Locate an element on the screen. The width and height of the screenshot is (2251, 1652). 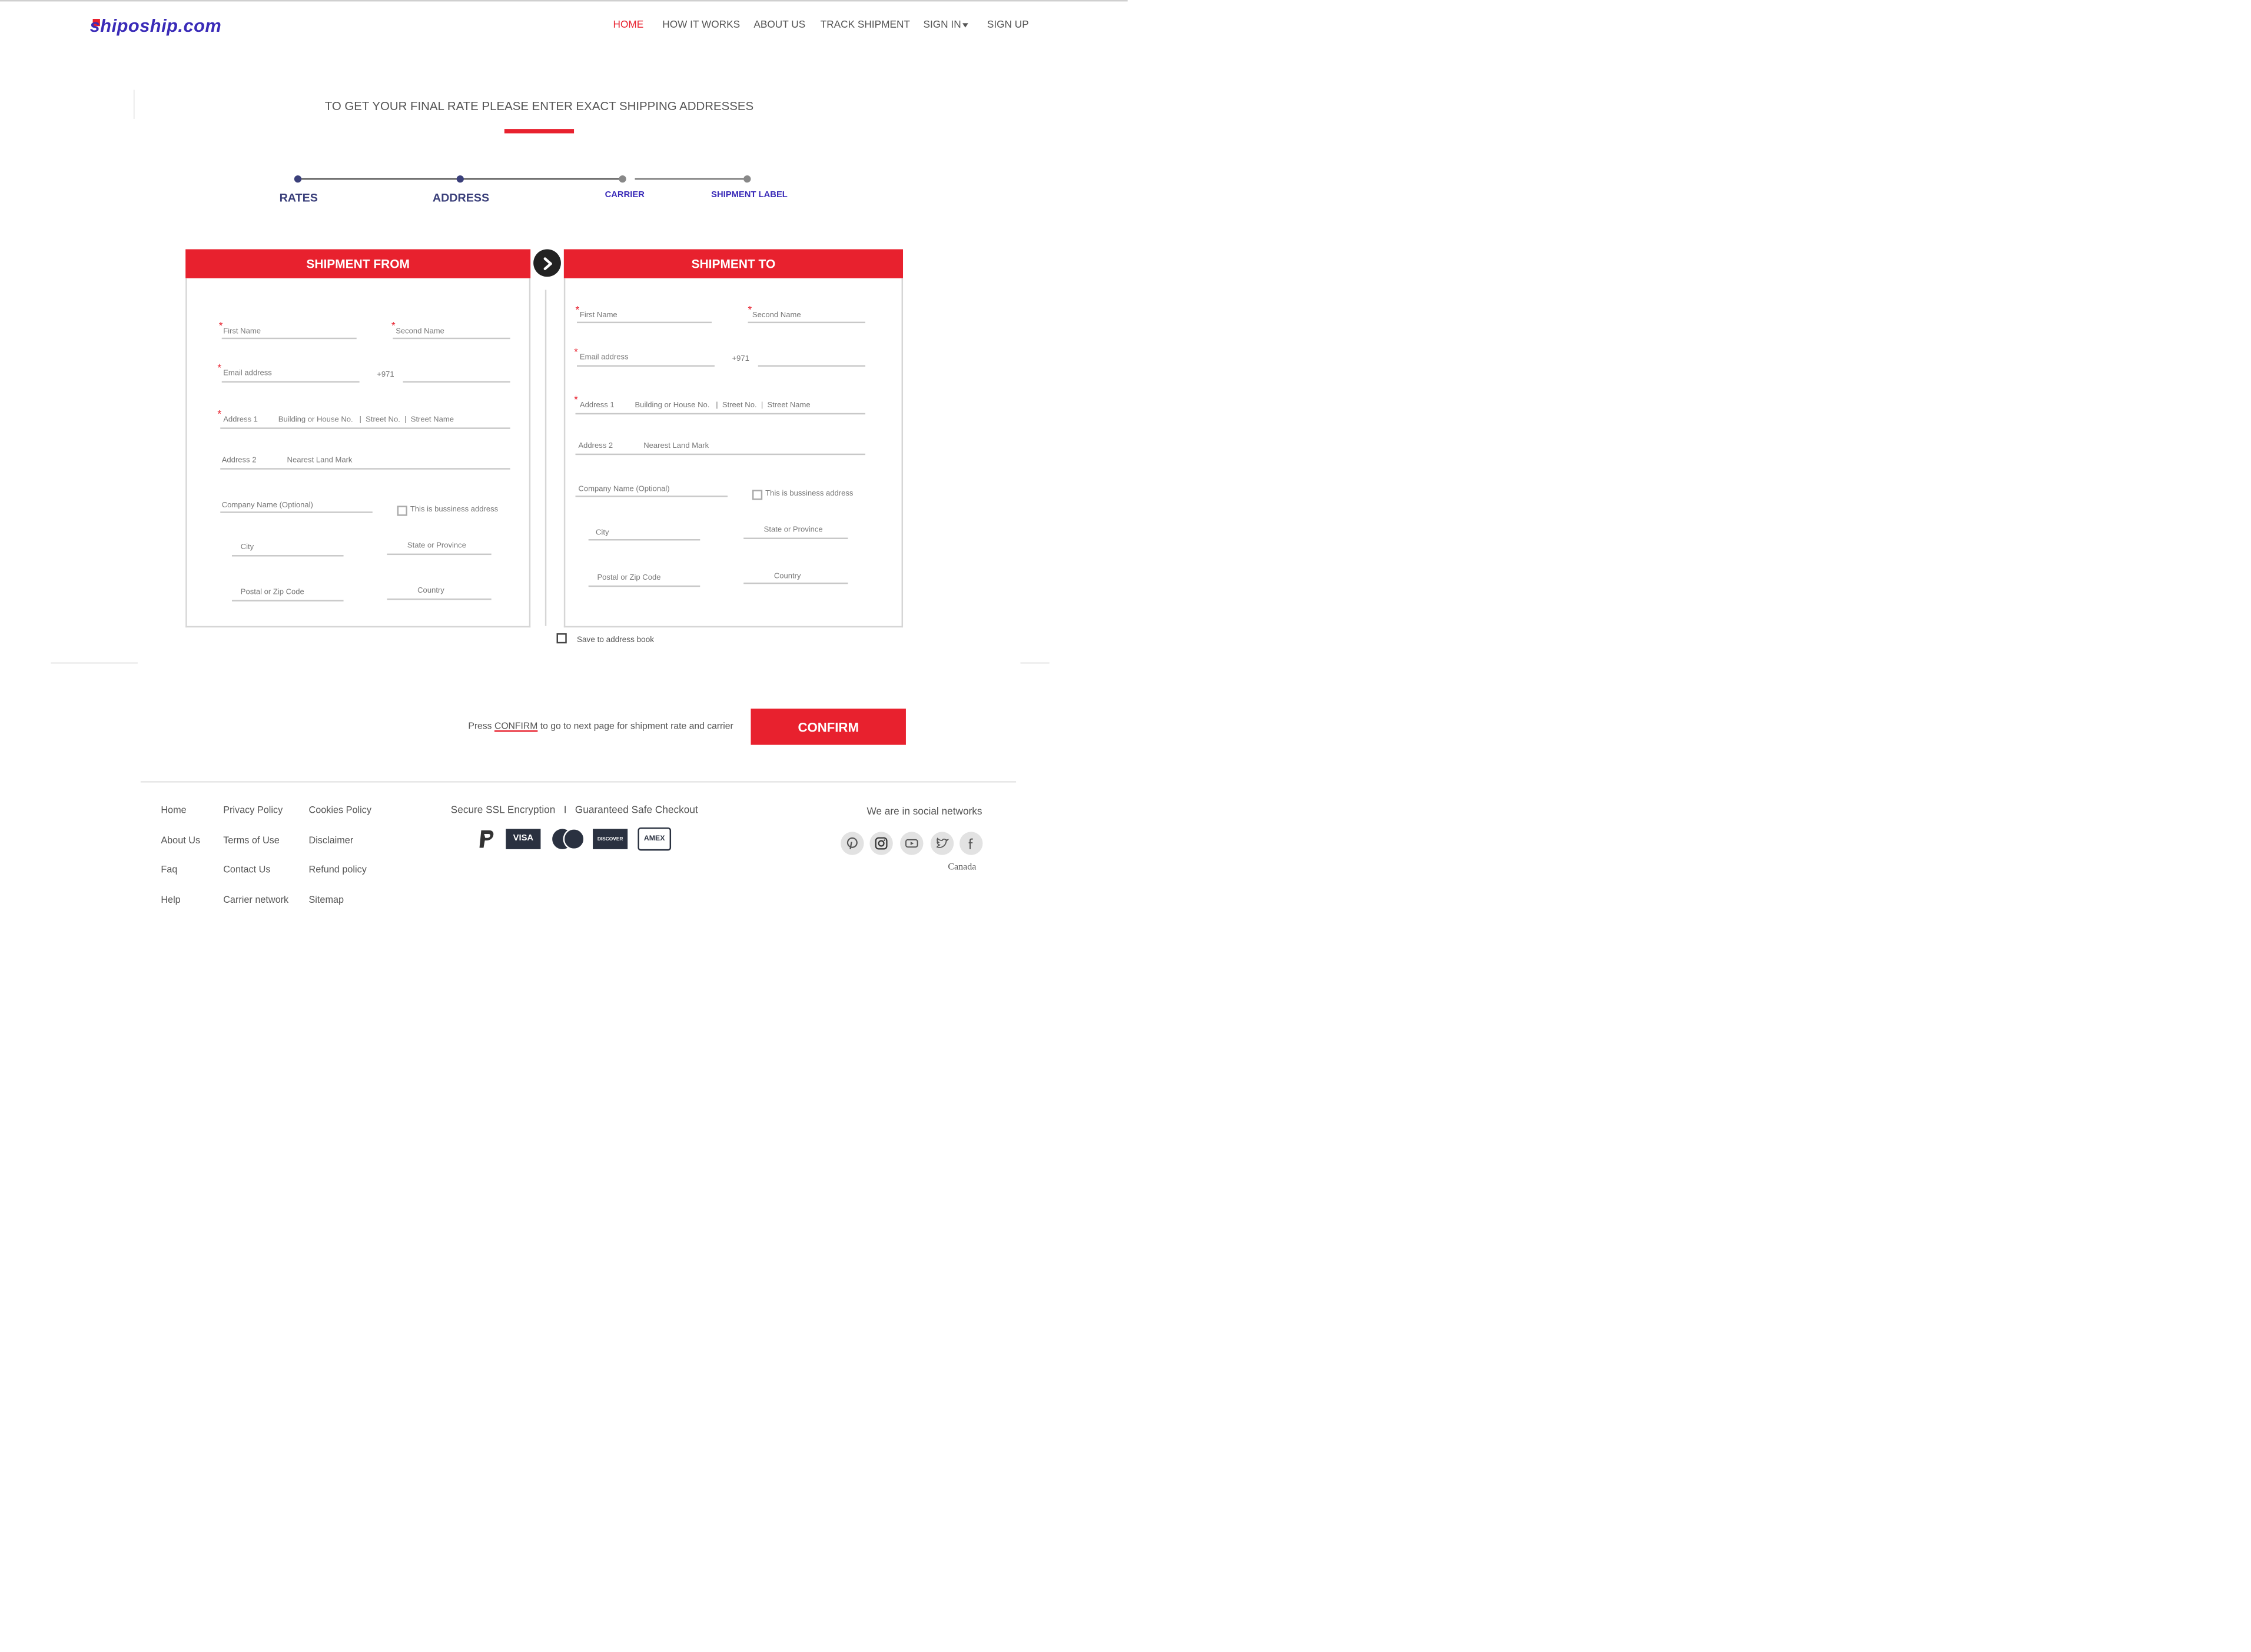
from-second-name-field is located at coordinates (451, 338).